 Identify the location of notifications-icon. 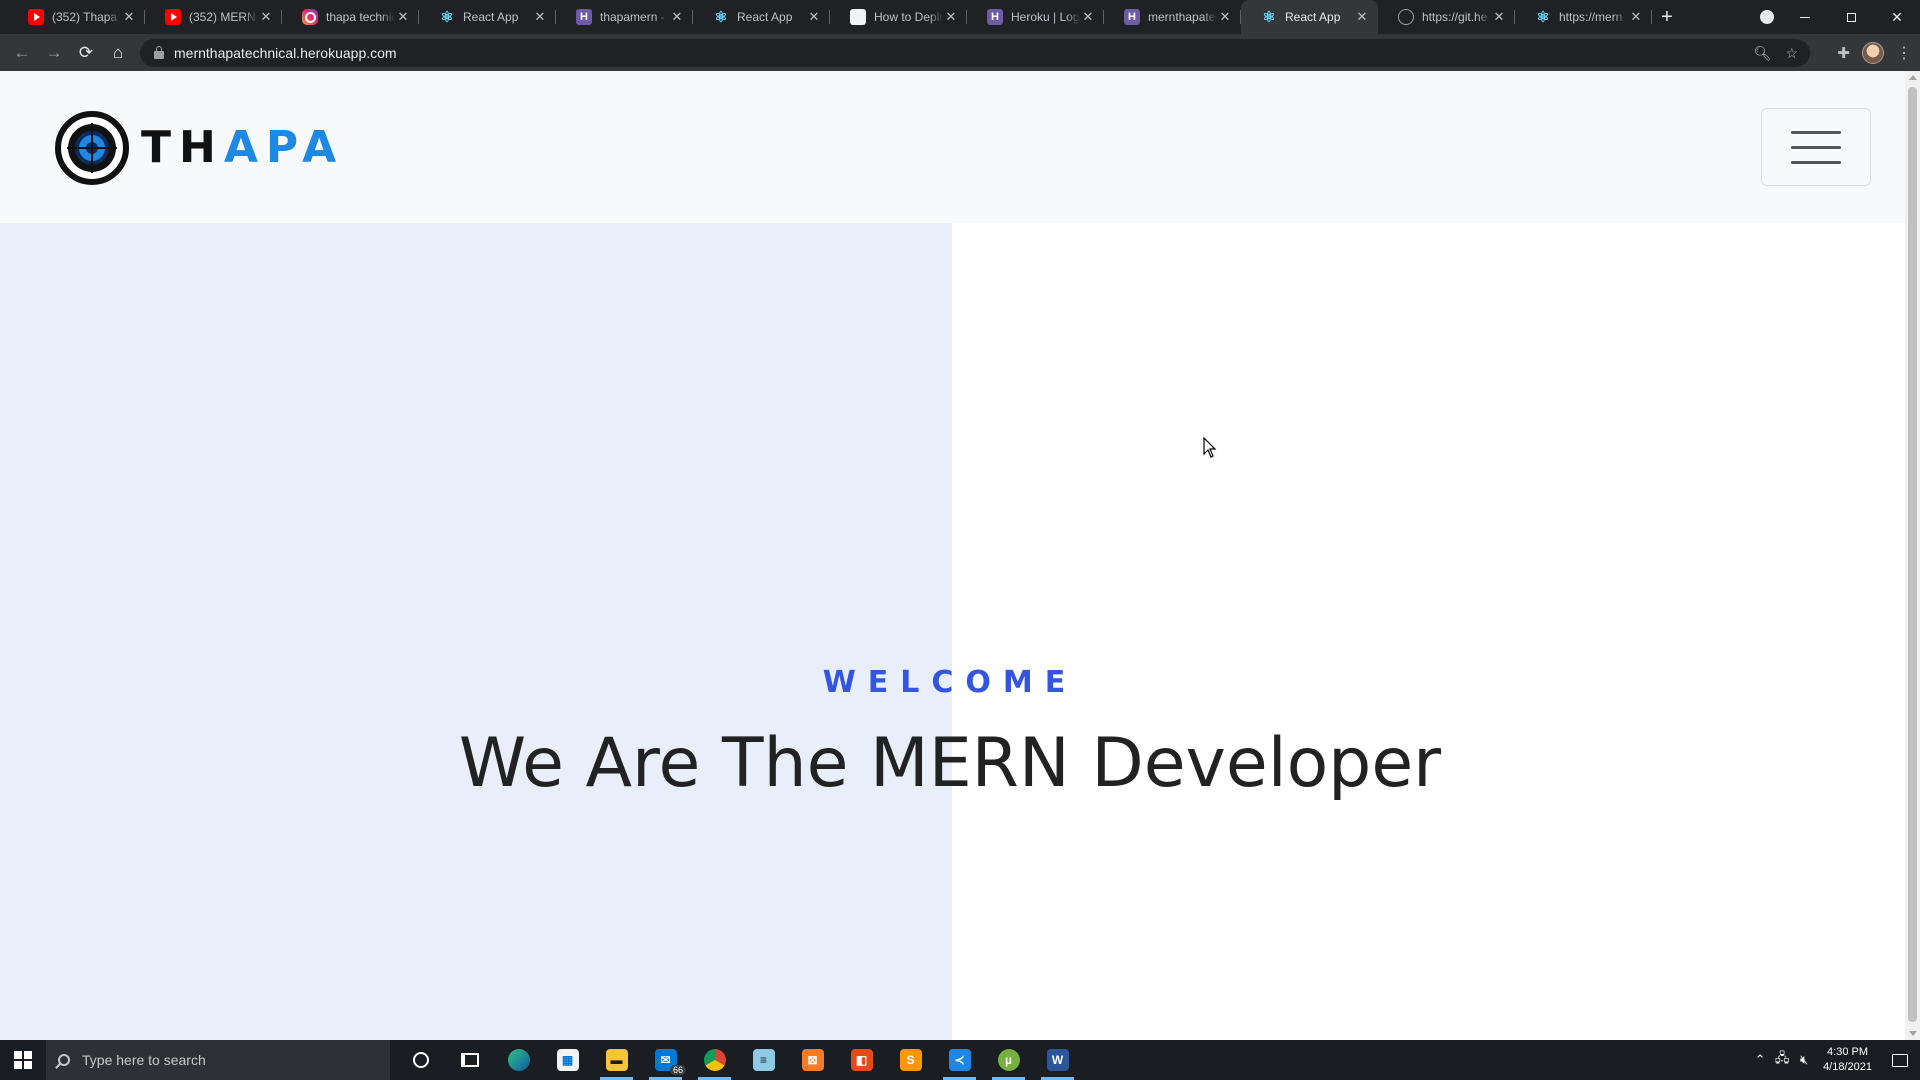
(1900, 1060).